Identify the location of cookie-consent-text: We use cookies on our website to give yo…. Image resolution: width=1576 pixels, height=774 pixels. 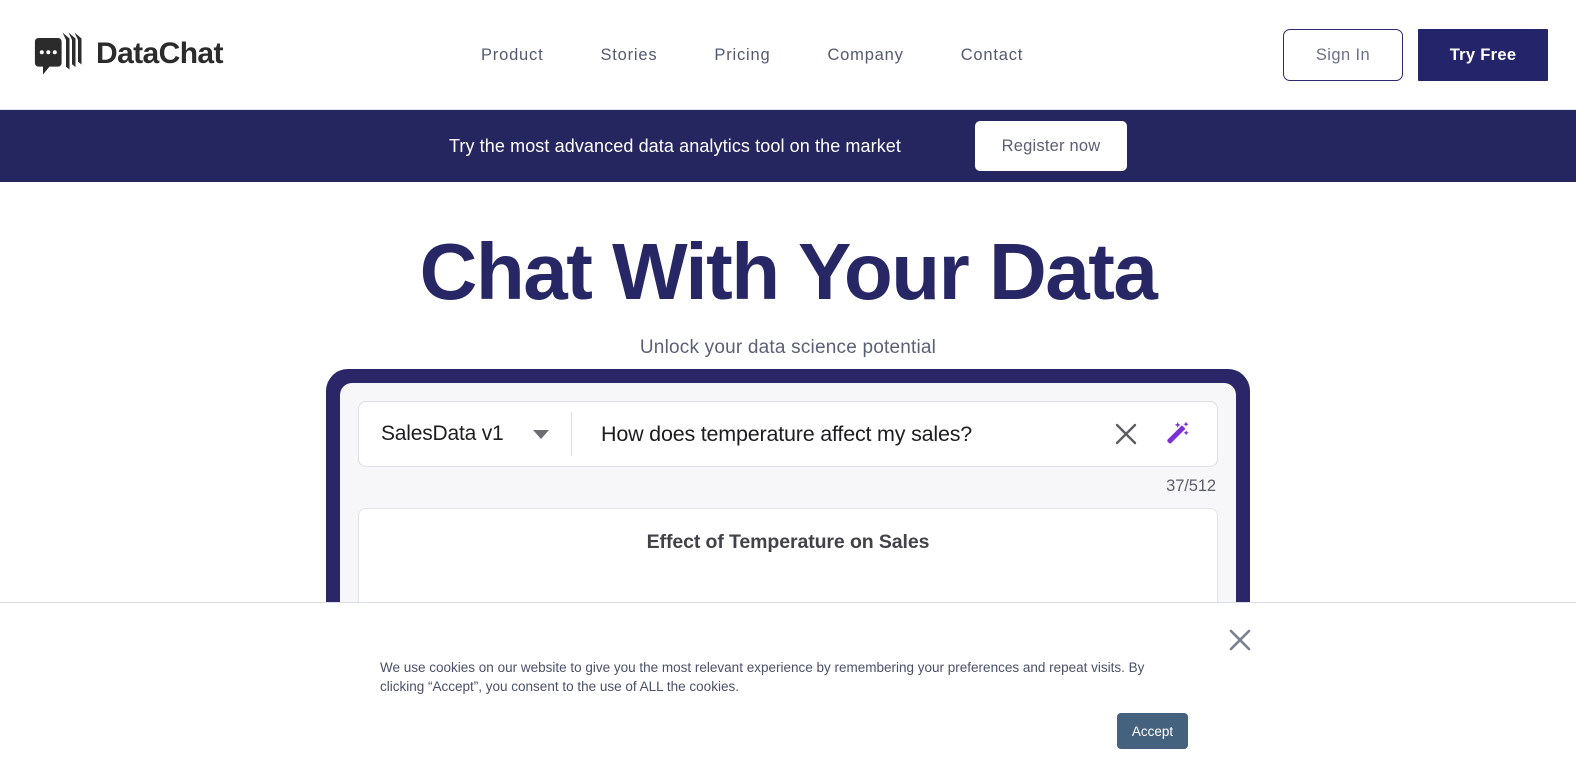
(762, 677).